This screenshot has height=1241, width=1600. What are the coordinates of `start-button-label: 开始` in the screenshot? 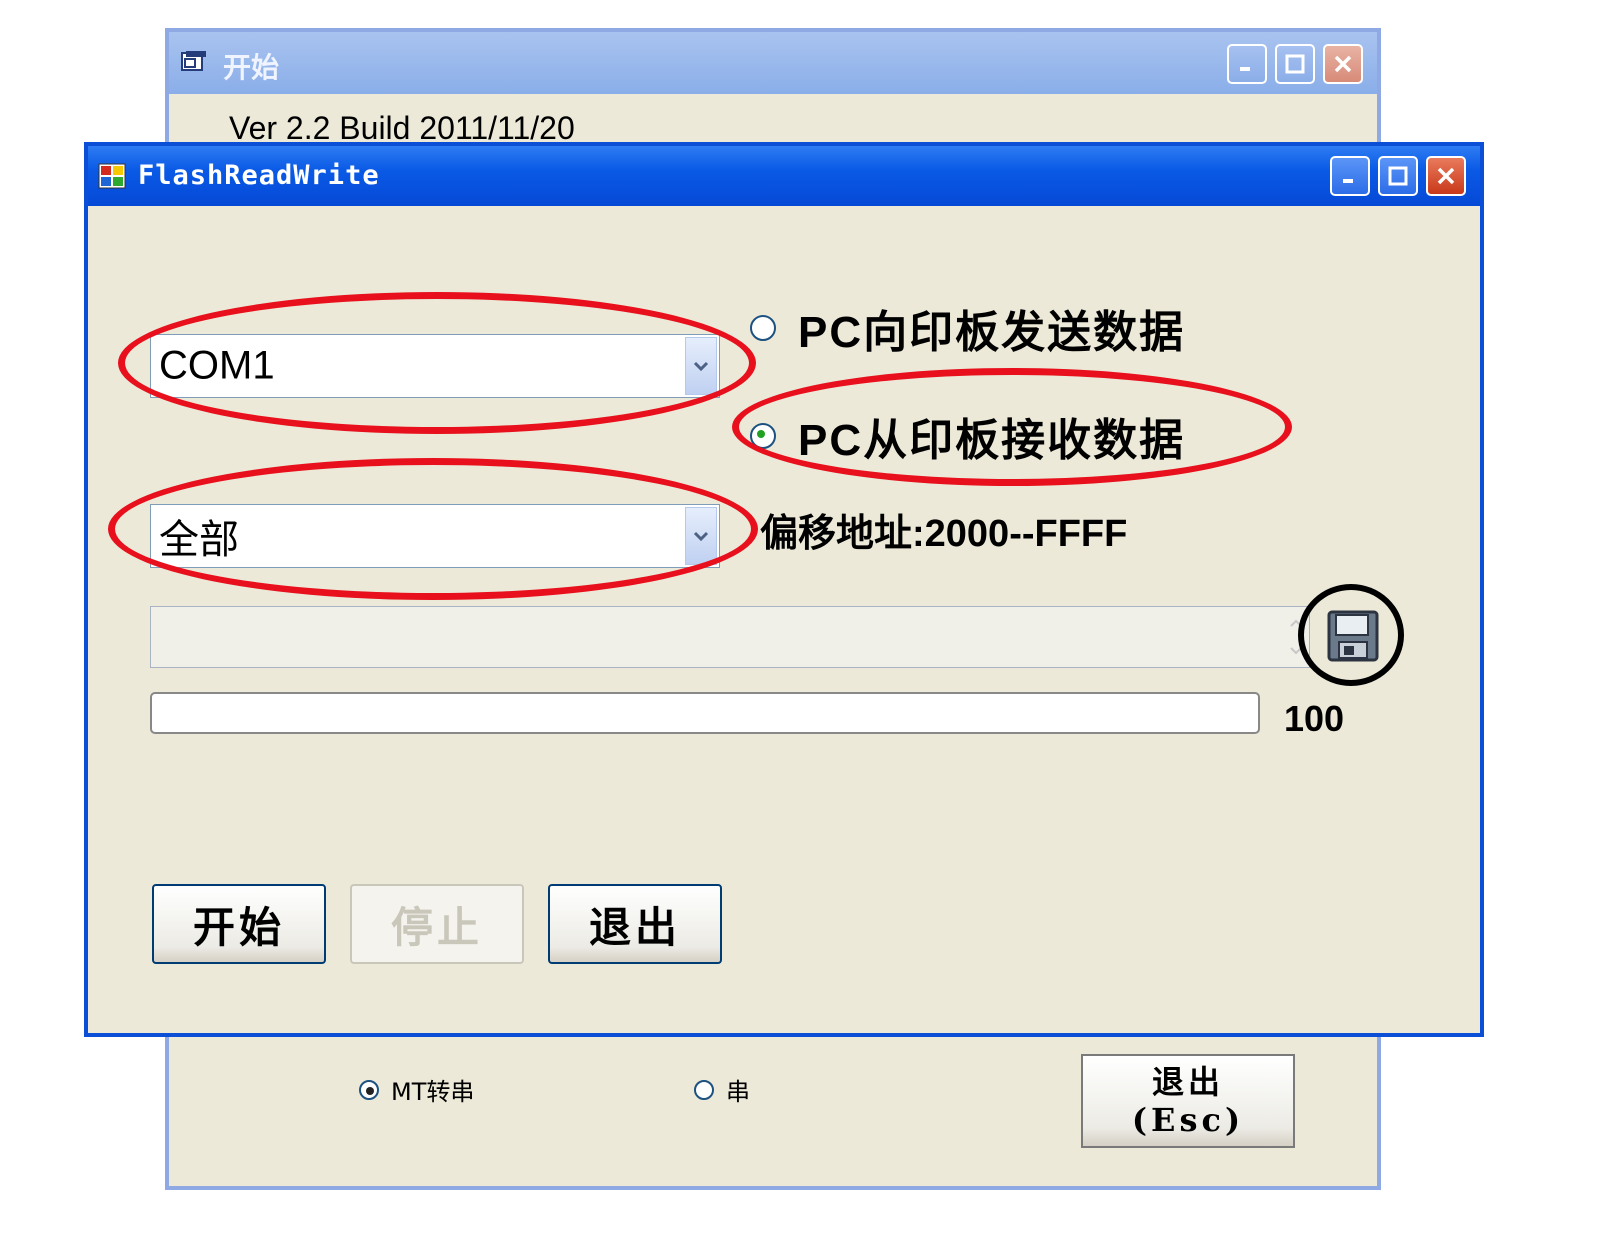 It's located at (238, 927).